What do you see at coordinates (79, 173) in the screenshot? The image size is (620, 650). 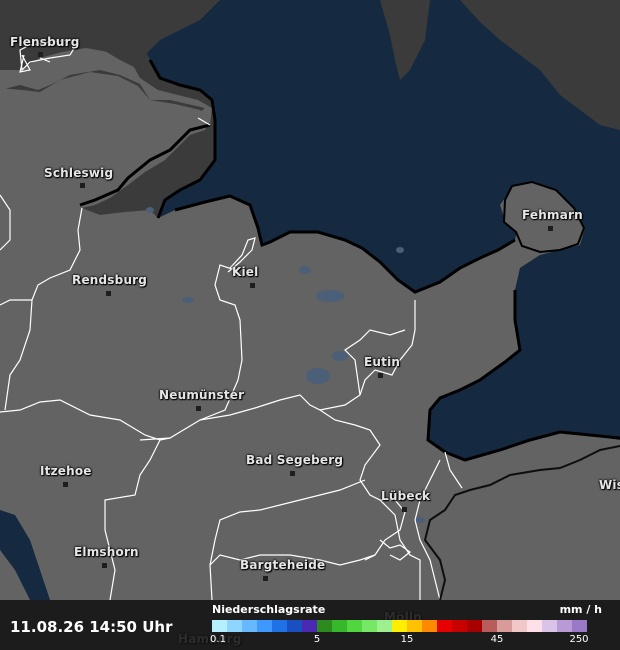 I see `city-label-schleswig: Schleswig` at bounding box center [79, 173].